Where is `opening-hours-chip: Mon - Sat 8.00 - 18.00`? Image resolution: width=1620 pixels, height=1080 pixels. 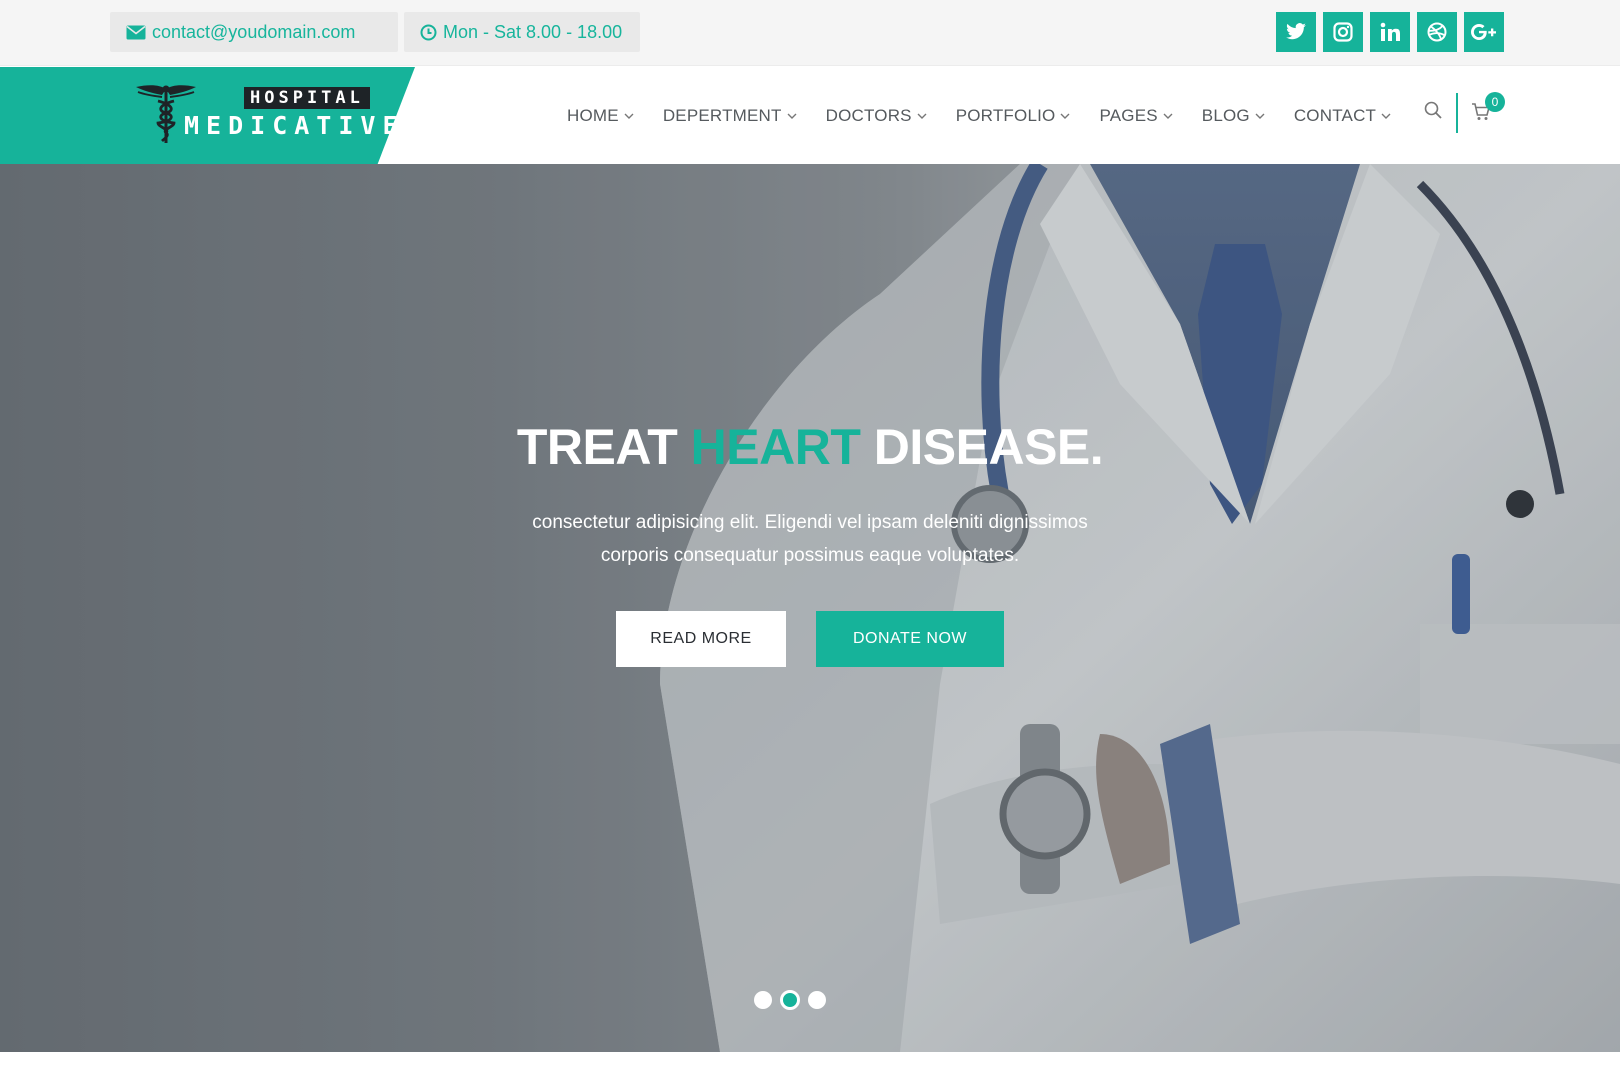 opening-hours-chip: Mon - Sat 8.00 - 18.00 is located at coordinates (522, 32).